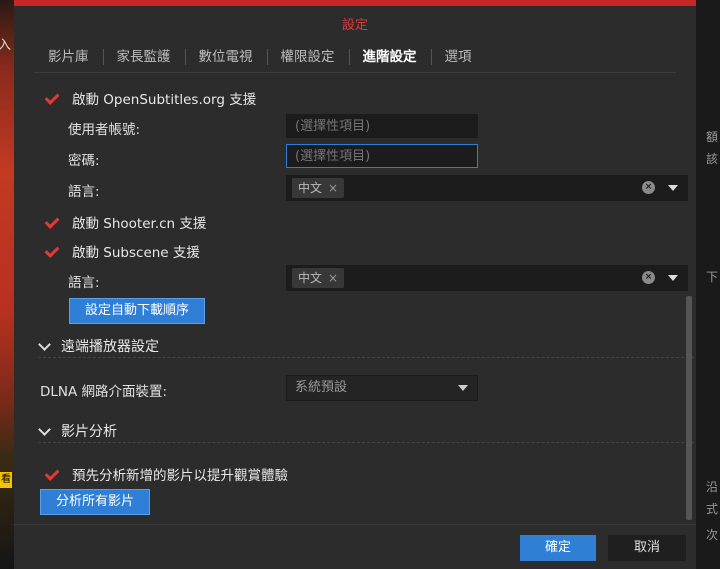  What do you see at coordinates (84, 161) in the screenshot?
I see `password-label: 密碼:` at bounding box center [84, 161].